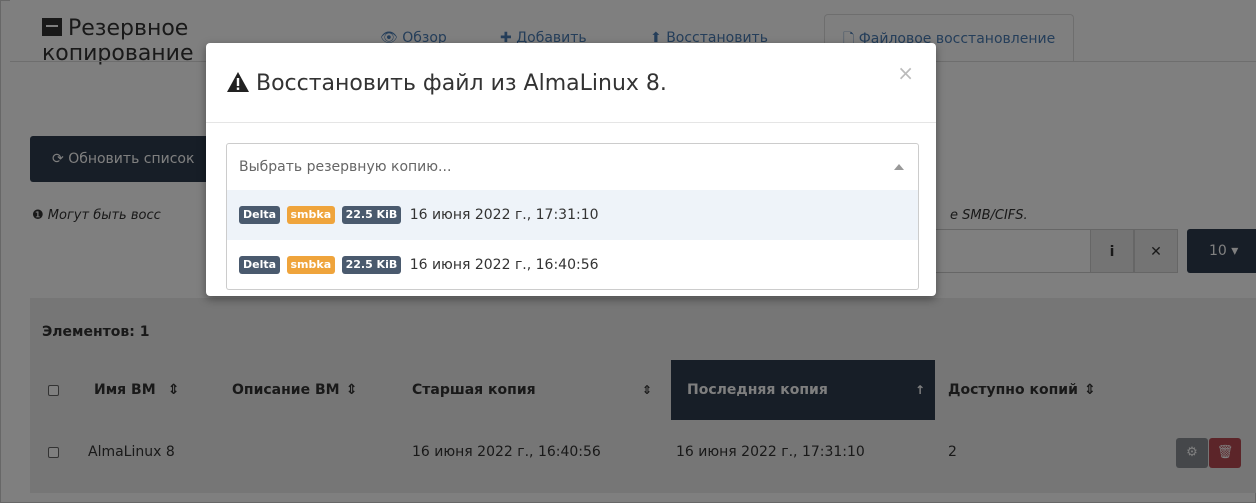 The width and height of the screenshot is (1256, 503). What do you see at coordinates (446, 83) in the screenshot?
I see `modal-title: Восстановить файл из AlmaLinux 8.` at bounding box center [446, 83].